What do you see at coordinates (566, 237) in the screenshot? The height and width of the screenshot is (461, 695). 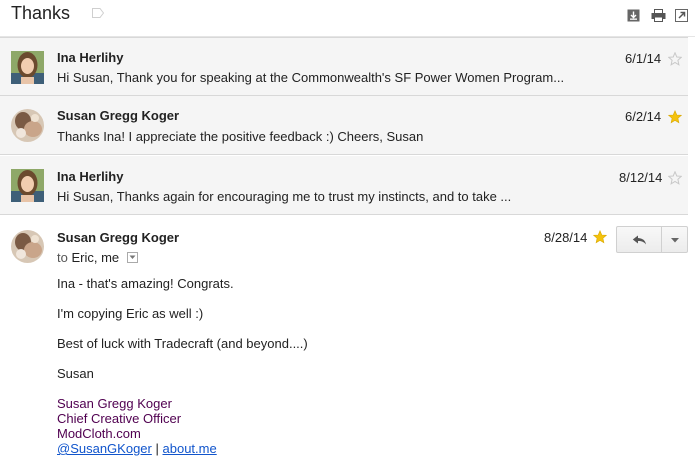 I see `message-date: 8/28/14` at bounding box center [566, 237].